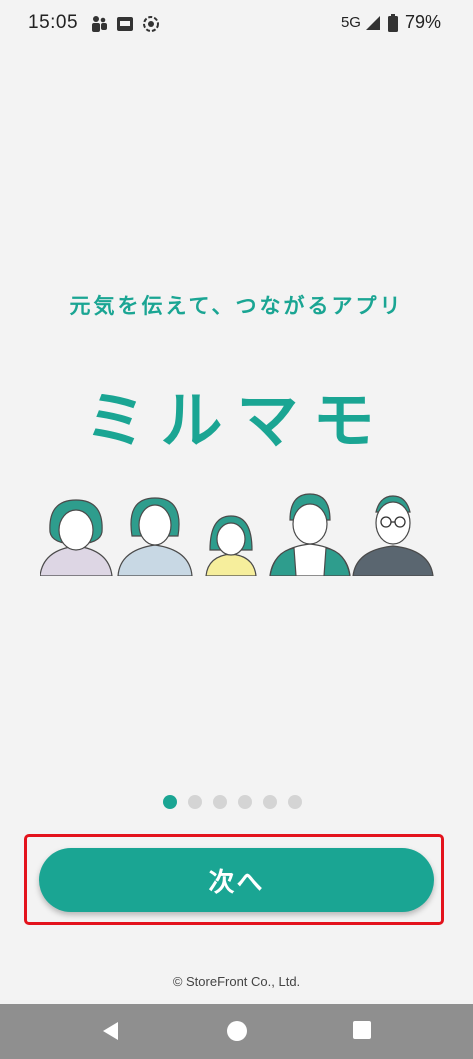 The width and height of the screenshot is (473, 1059). Describe the element at coordinates (236, 24) in the screenshot. I see `status-bar: 15:05 5G 79%` at that location.